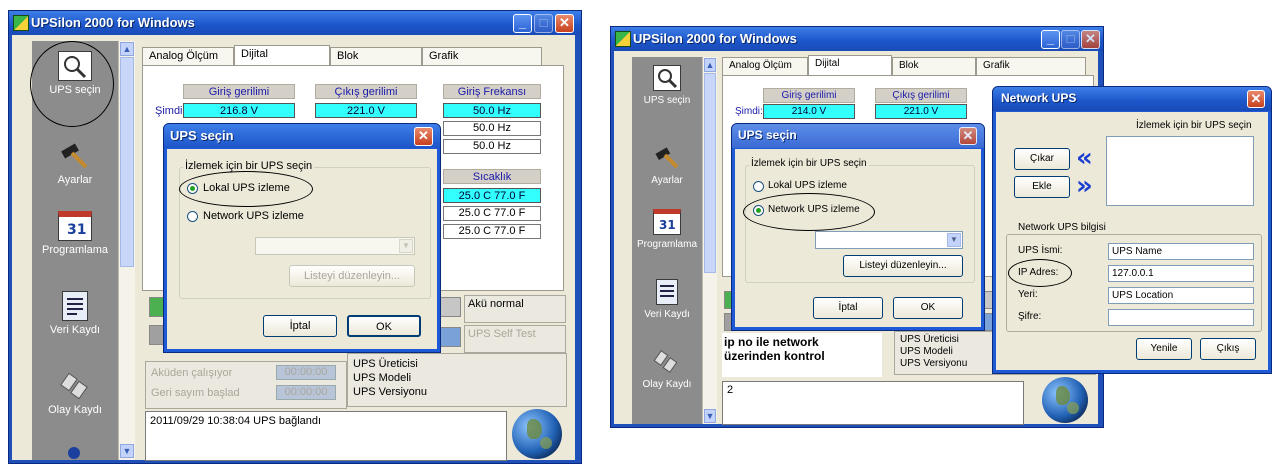 This screenshot has height=466, width=1285. I want to click on ups-name-field: UPS Name, so click(1181, 251).